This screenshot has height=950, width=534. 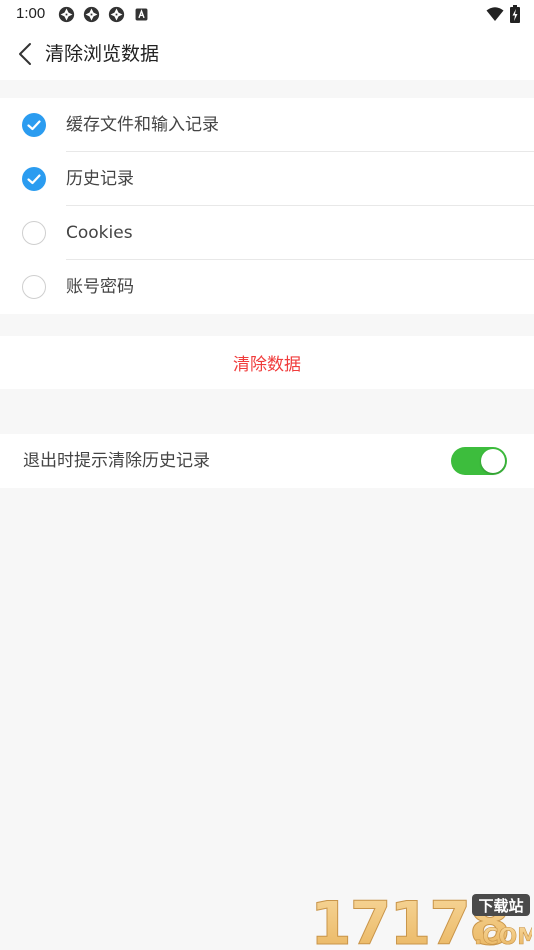 I want to click on clear-data-button: 清除数据, so click(x=267, y=362).